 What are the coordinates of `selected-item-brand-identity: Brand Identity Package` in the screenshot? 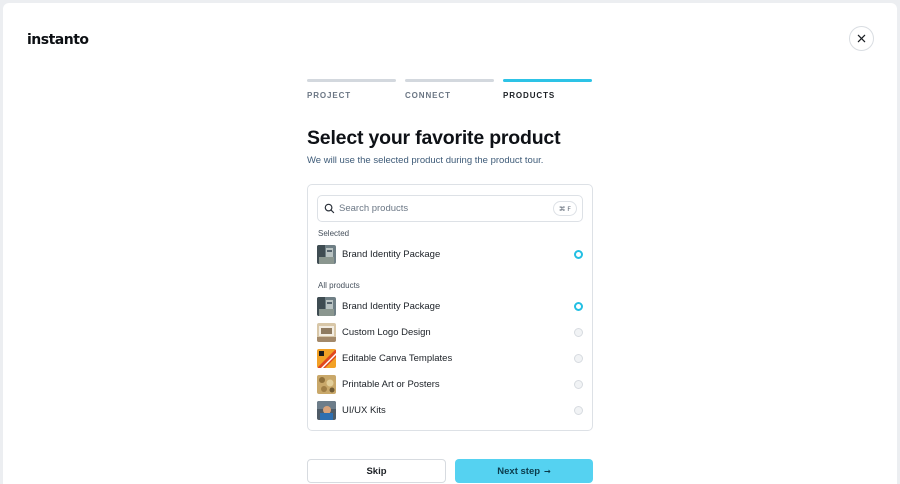 It's located at (451, 254).